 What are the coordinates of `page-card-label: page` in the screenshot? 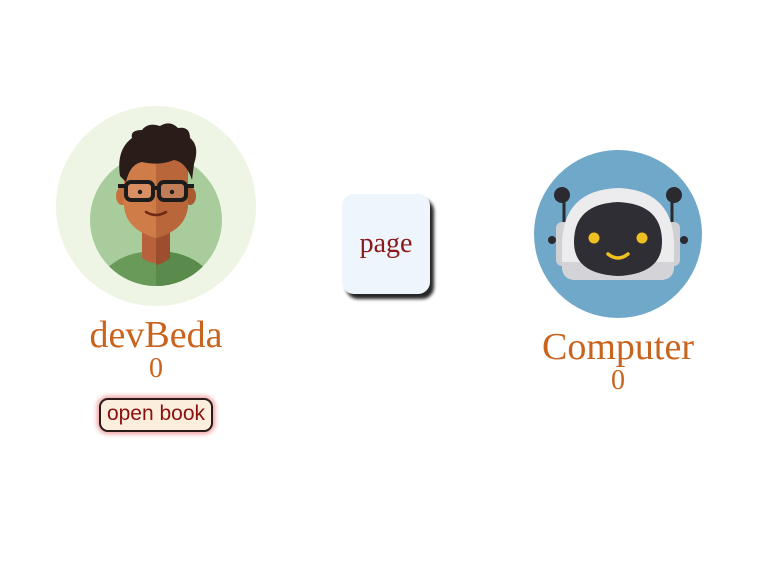 It's located at (386, 243).